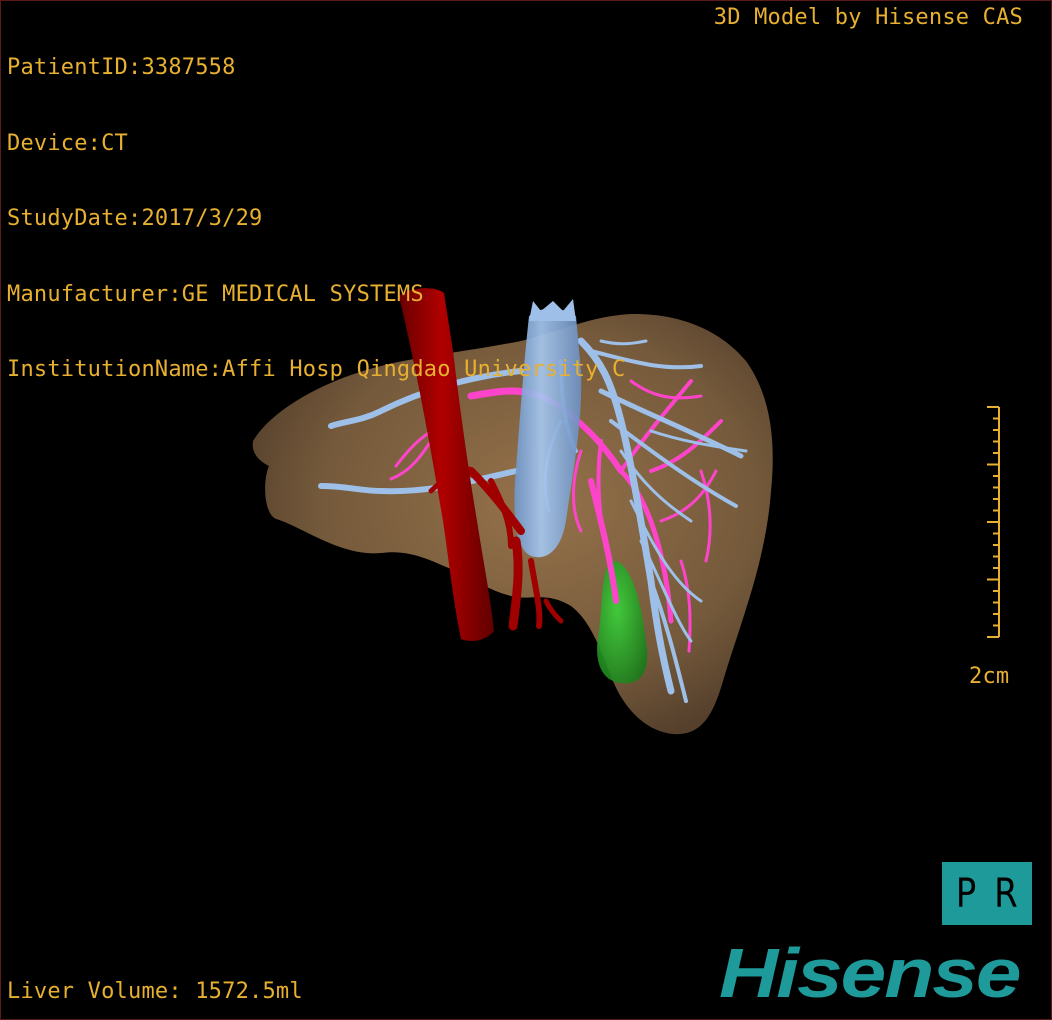 The height and width of the screenshot is (1020, 1052). I want to click on study-date-label: StudyDate:2017/3/29, so click(135, 218).